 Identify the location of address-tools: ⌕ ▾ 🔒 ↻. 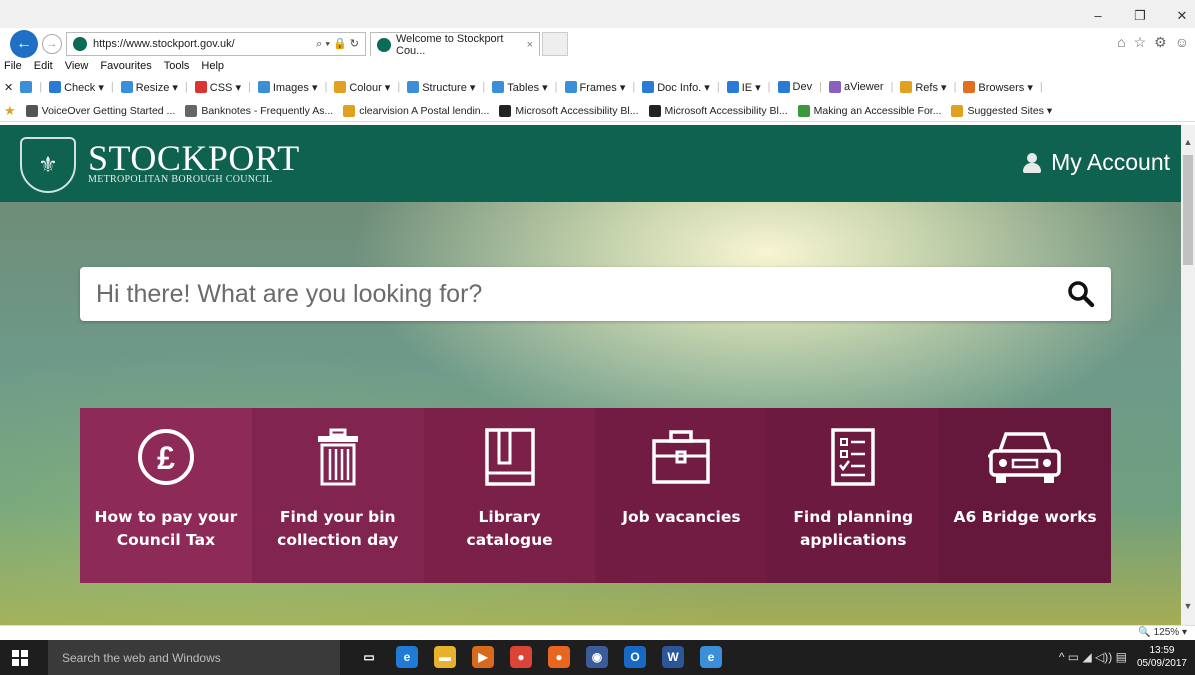
(337, 44).